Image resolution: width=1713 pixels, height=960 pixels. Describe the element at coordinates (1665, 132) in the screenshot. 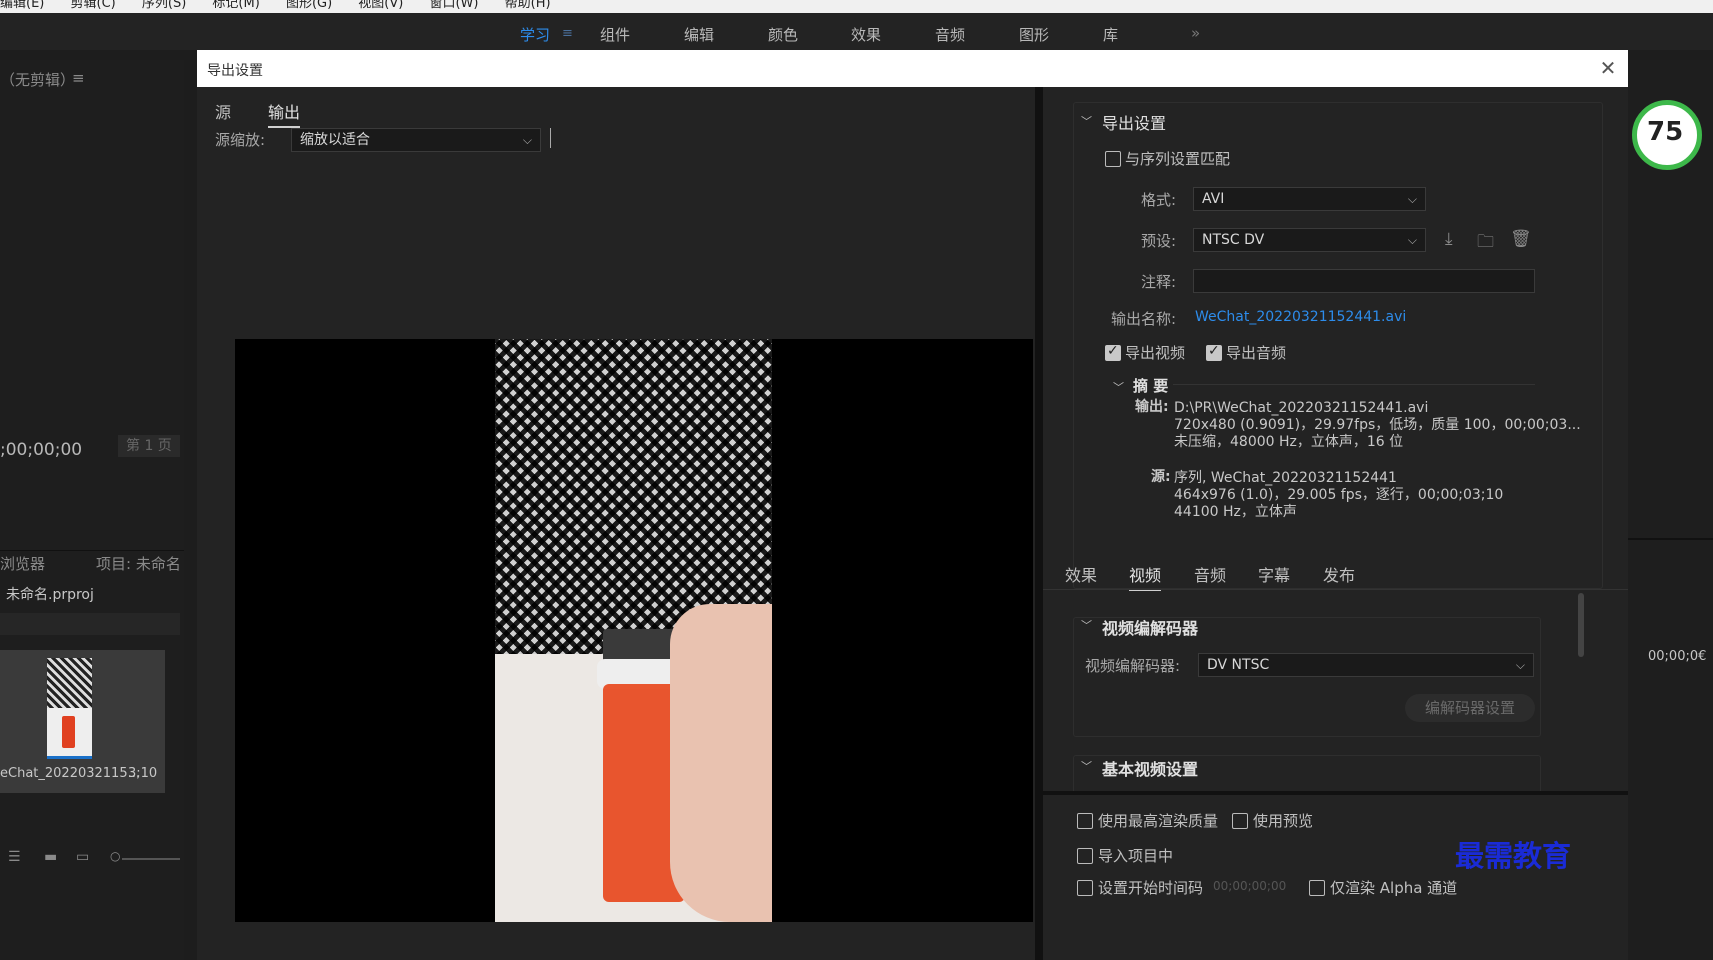

I see `progress-badge-value: 75` at that location.